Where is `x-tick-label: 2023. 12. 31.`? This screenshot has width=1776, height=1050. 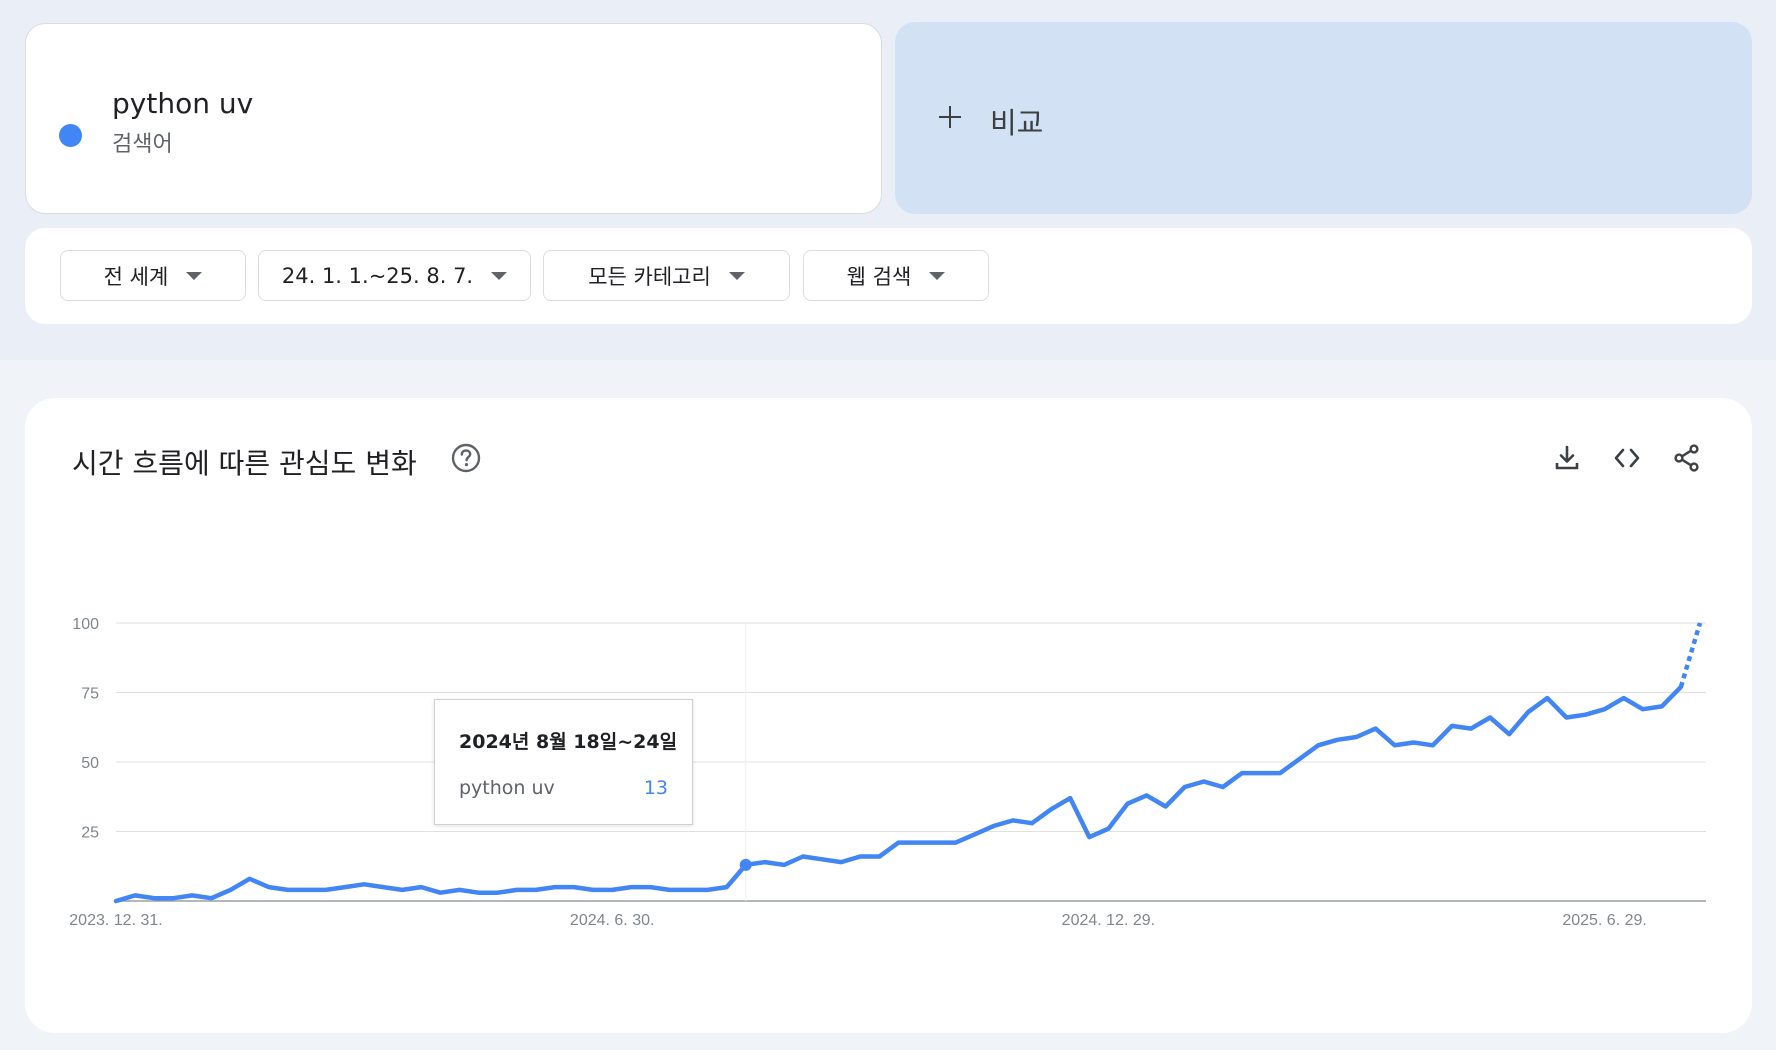 x-tick-label: 2023. 12. 31. is located at coordinates (115, 920).